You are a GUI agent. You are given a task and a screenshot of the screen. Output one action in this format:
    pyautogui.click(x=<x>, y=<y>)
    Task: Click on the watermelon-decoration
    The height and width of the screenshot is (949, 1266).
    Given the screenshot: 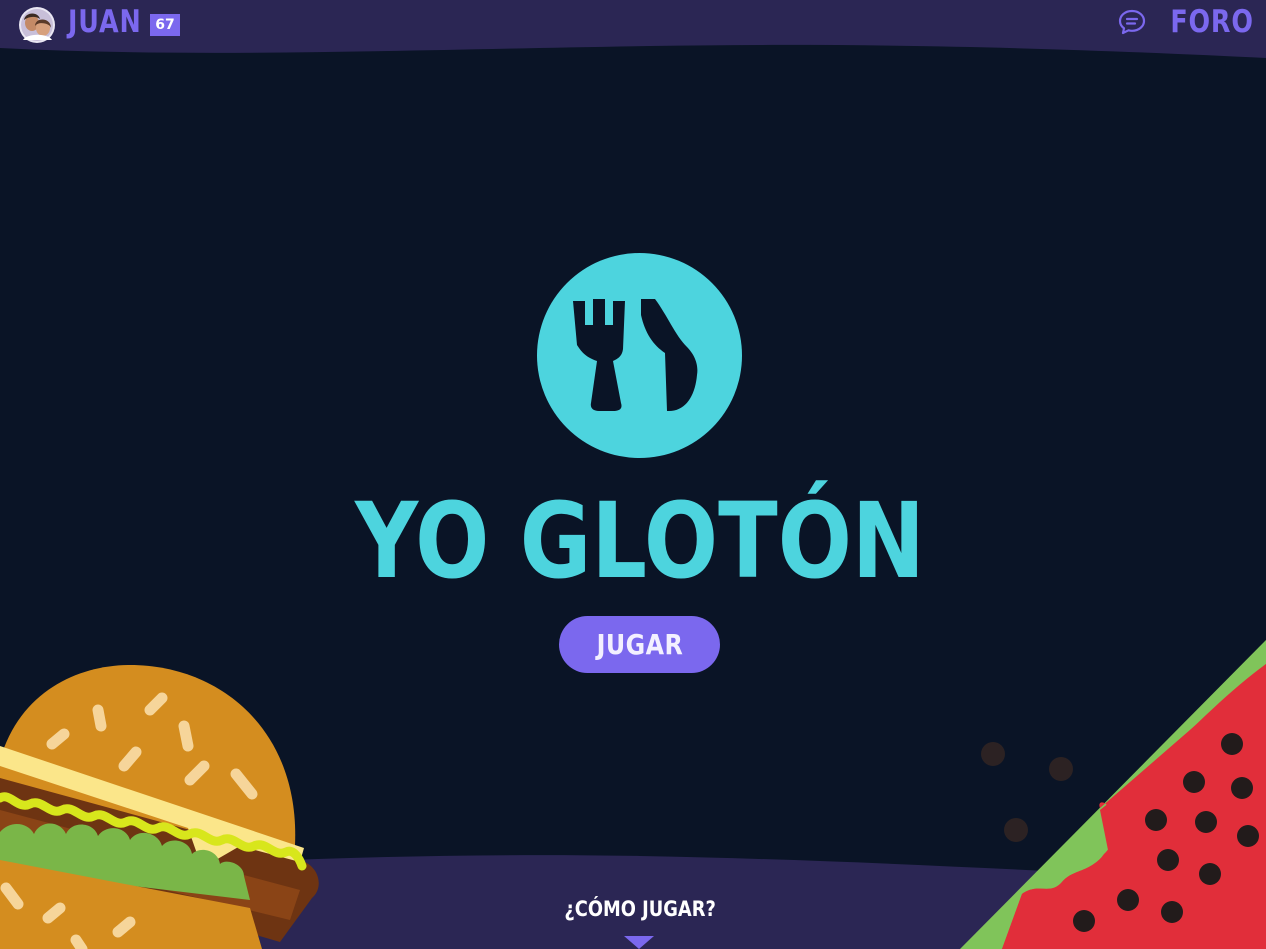 What is the action you would take?
    pyautogui.click(x=1113, y=794)
    